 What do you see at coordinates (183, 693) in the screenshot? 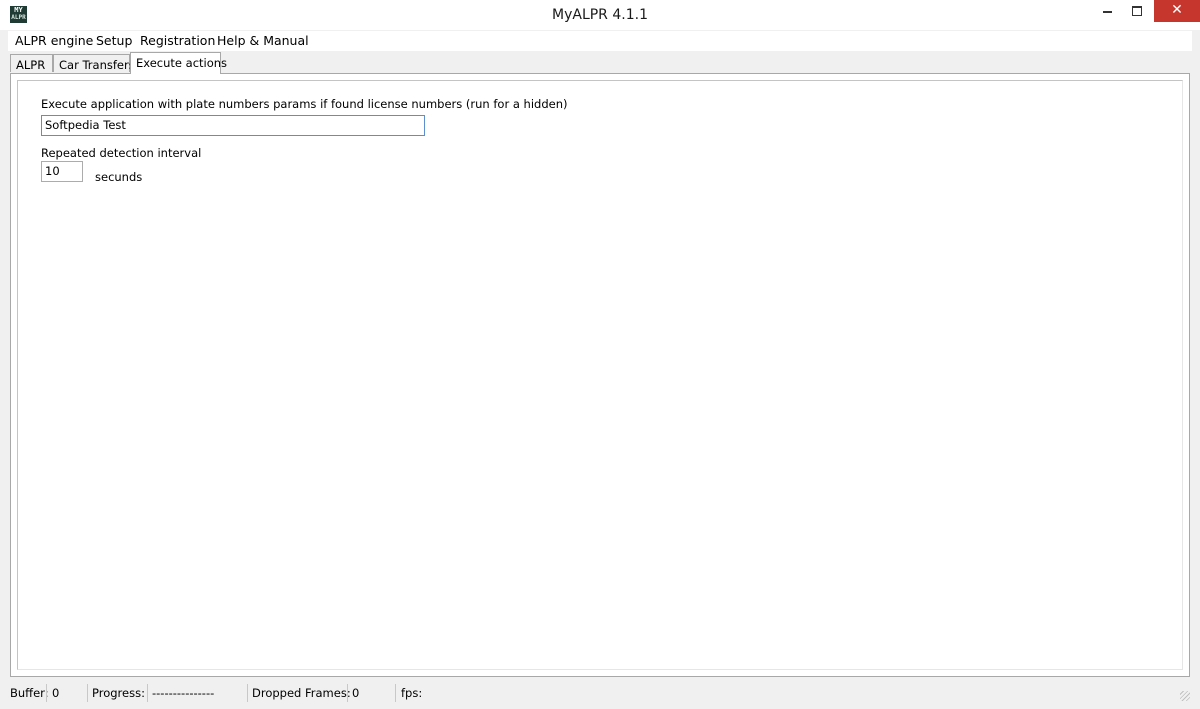
I see `progress-value: ---------------` at bounding box center [183, 693].